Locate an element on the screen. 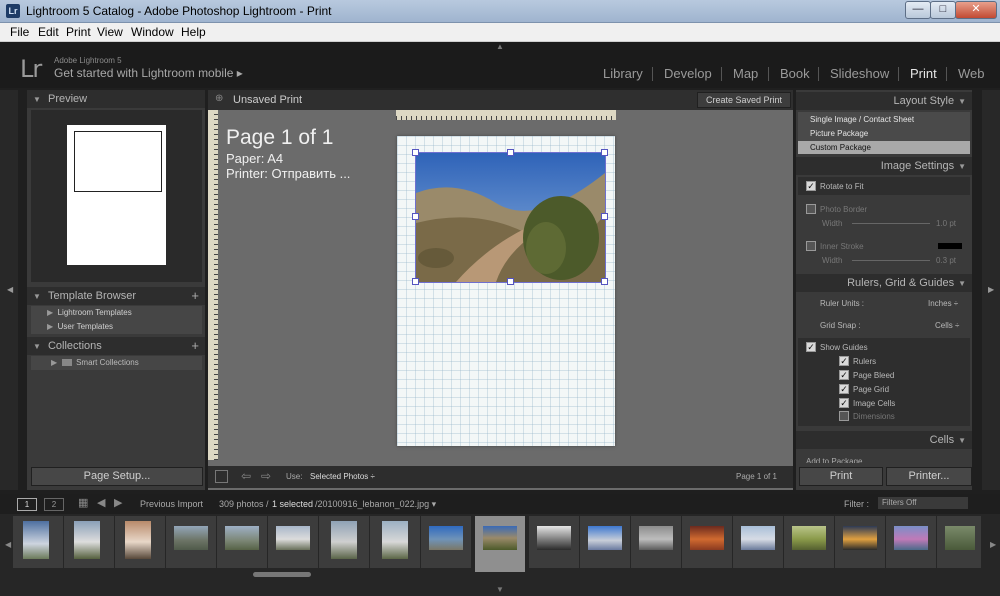 Image resolution: width=1000 pixels, height=596 pixels. forward-arrow-icon: ▶ is located at coordinates (118, 502).